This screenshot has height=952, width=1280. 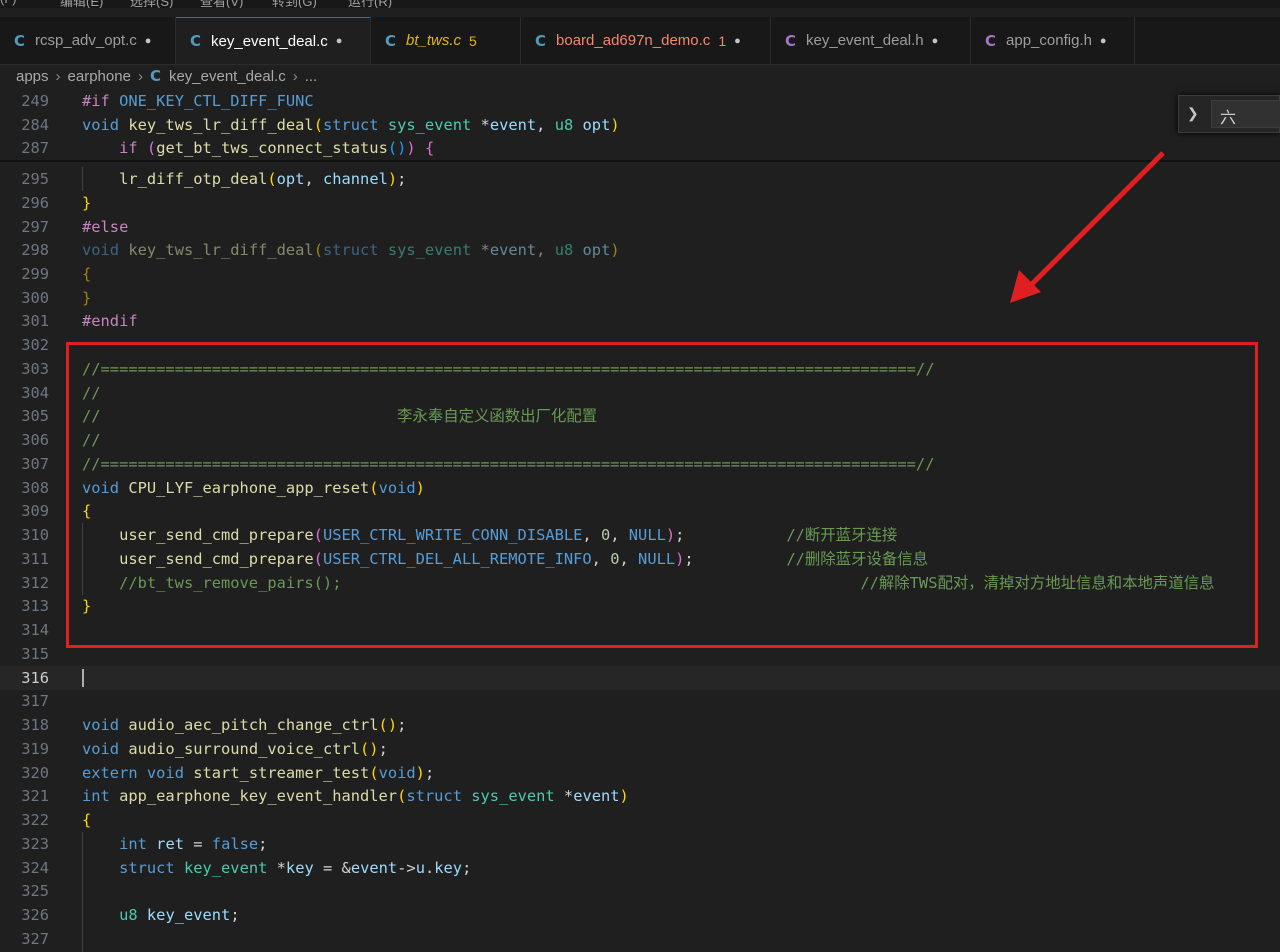 I want to click on annotation-arrow-icon, so click(x=1087, y=227).